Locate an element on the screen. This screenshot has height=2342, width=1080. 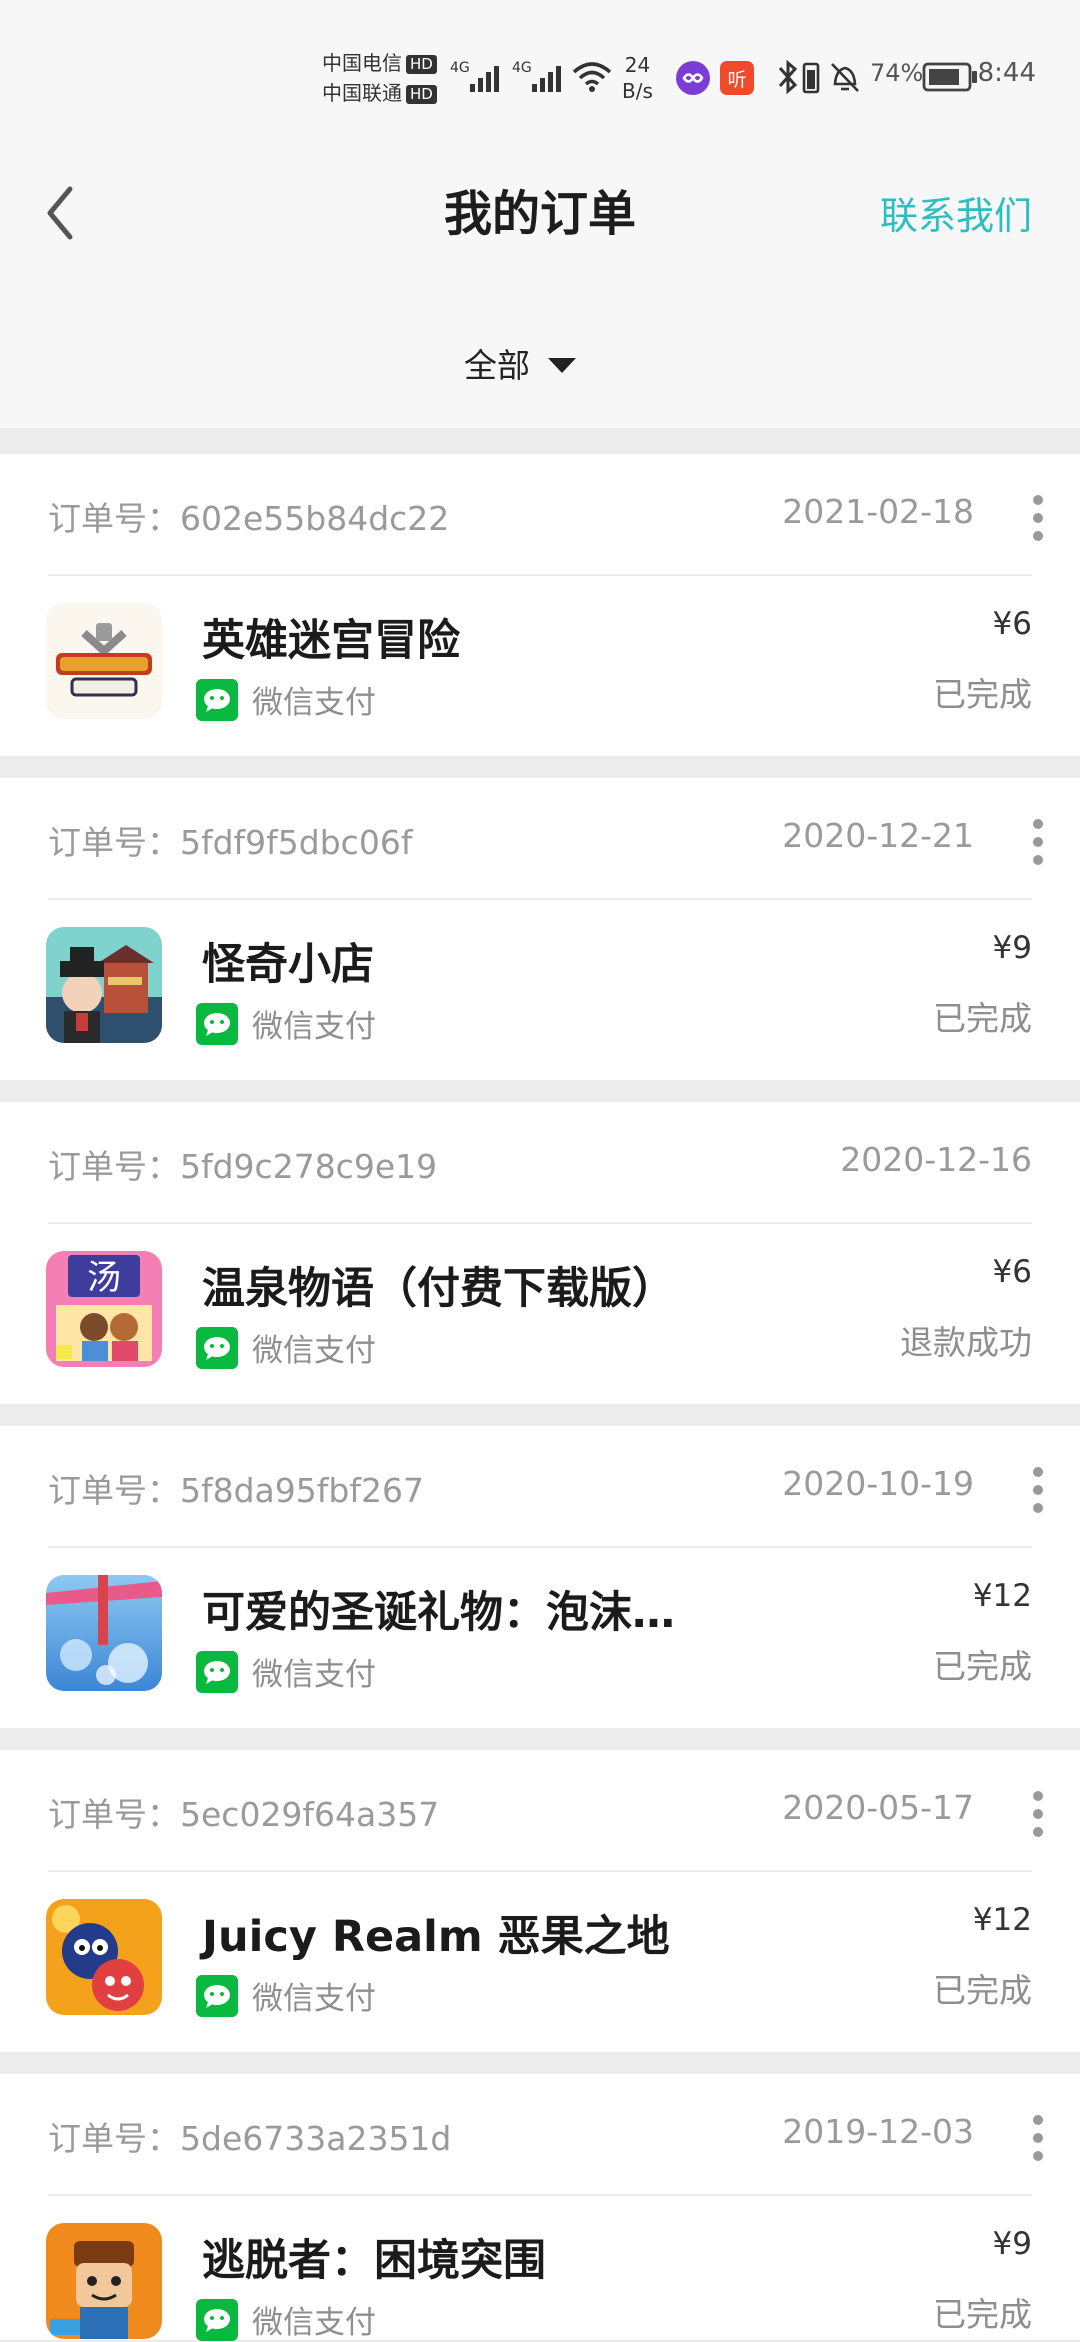
listen-app-icon: 听 is located at coordinates (737, 78).